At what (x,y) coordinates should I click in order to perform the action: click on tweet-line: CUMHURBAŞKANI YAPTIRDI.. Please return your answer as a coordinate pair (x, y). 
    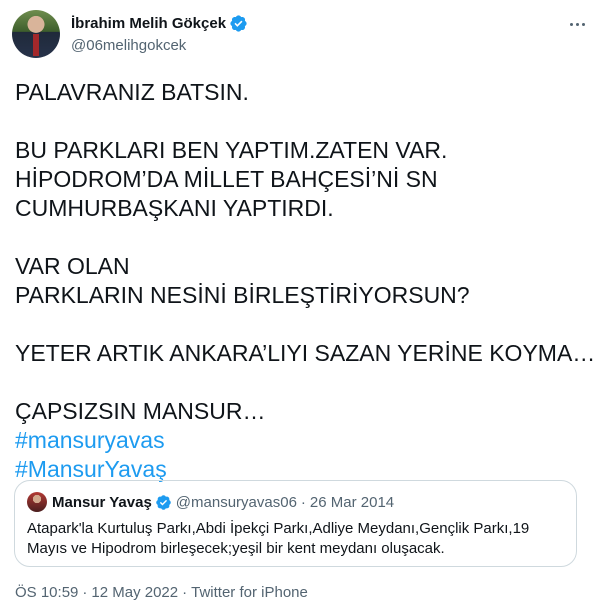
    Looking at the image, I should click on (174, 208).